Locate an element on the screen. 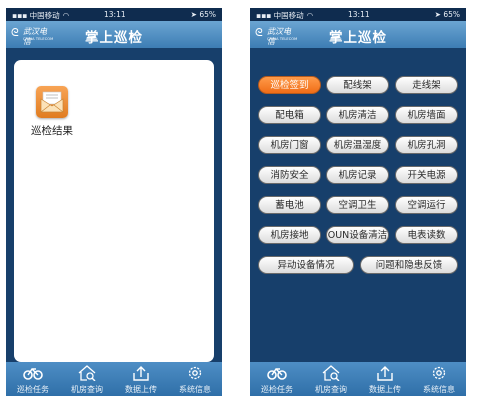 The height and width of the screenshot is (408, 485). menu-button-oun-cleaning: OUN设备清洁 is located at coordinates (357, 235).